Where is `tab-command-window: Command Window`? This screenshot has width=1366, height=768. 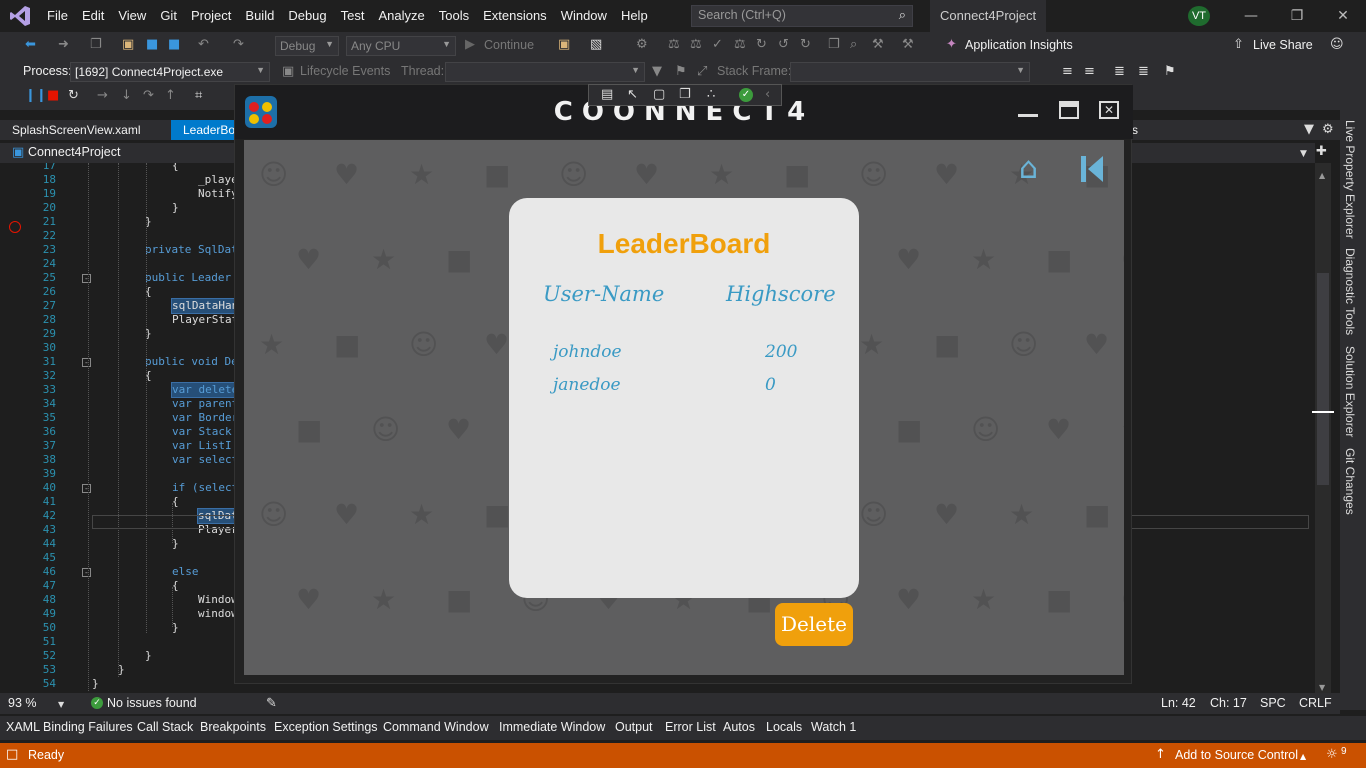 tab-command-window: Command Window is located at coordinates (436, 727).